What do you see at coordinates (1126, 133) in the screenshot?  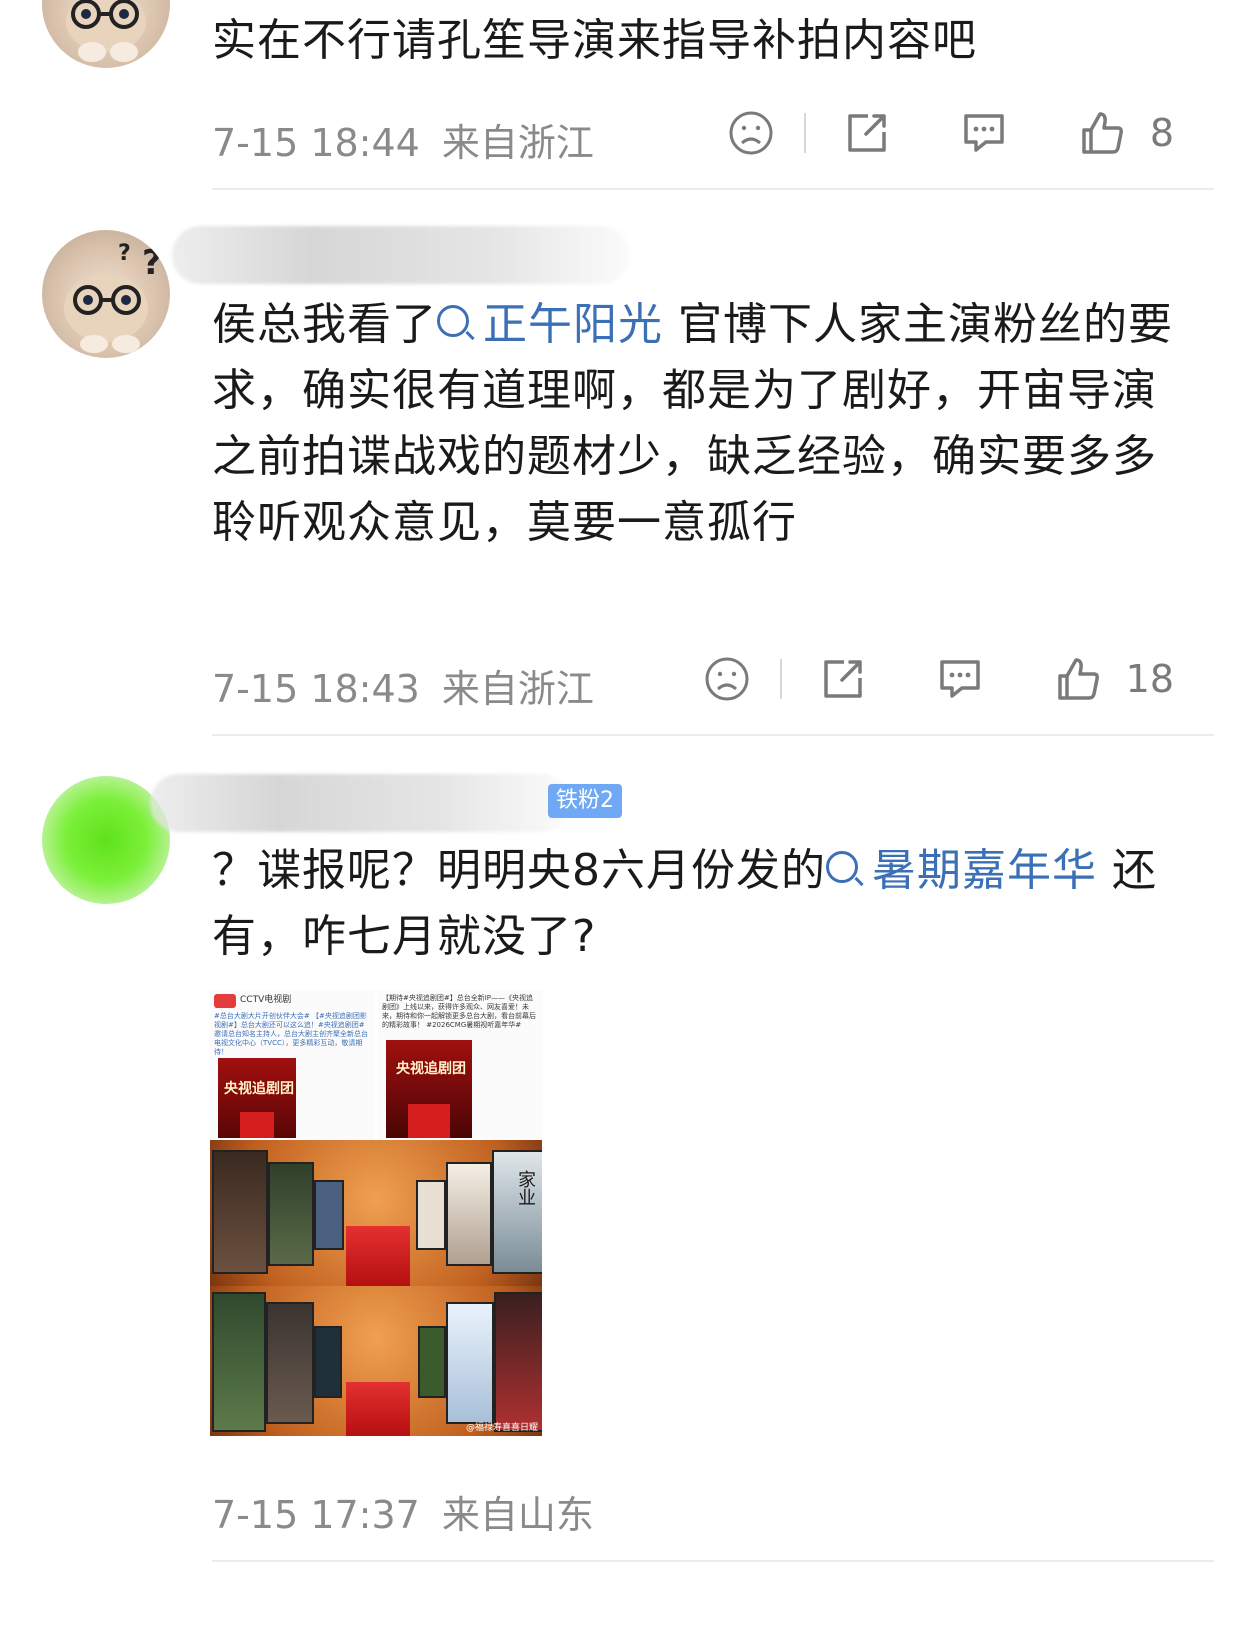 I see `like-button: 8` at bounding box center [1126, 133].